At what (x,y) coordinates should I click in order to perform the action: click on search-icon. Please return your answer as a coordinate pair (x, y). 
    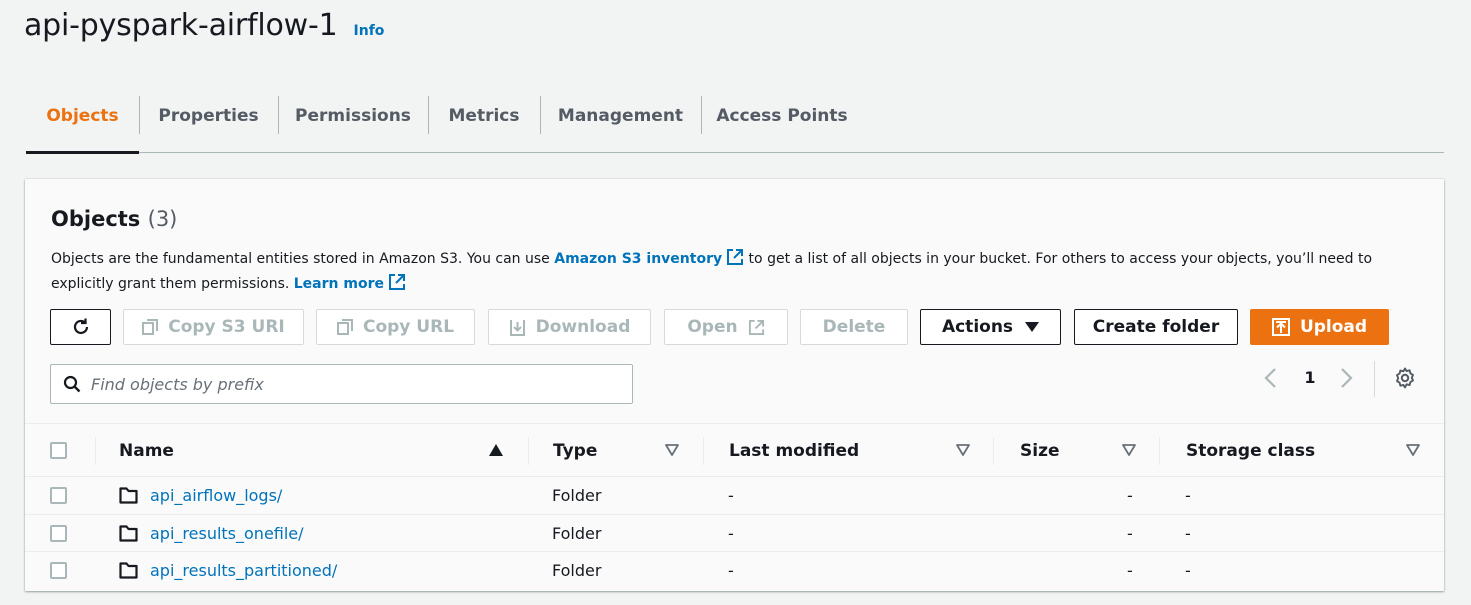
    Looking at the image, I should click on (72, 384).